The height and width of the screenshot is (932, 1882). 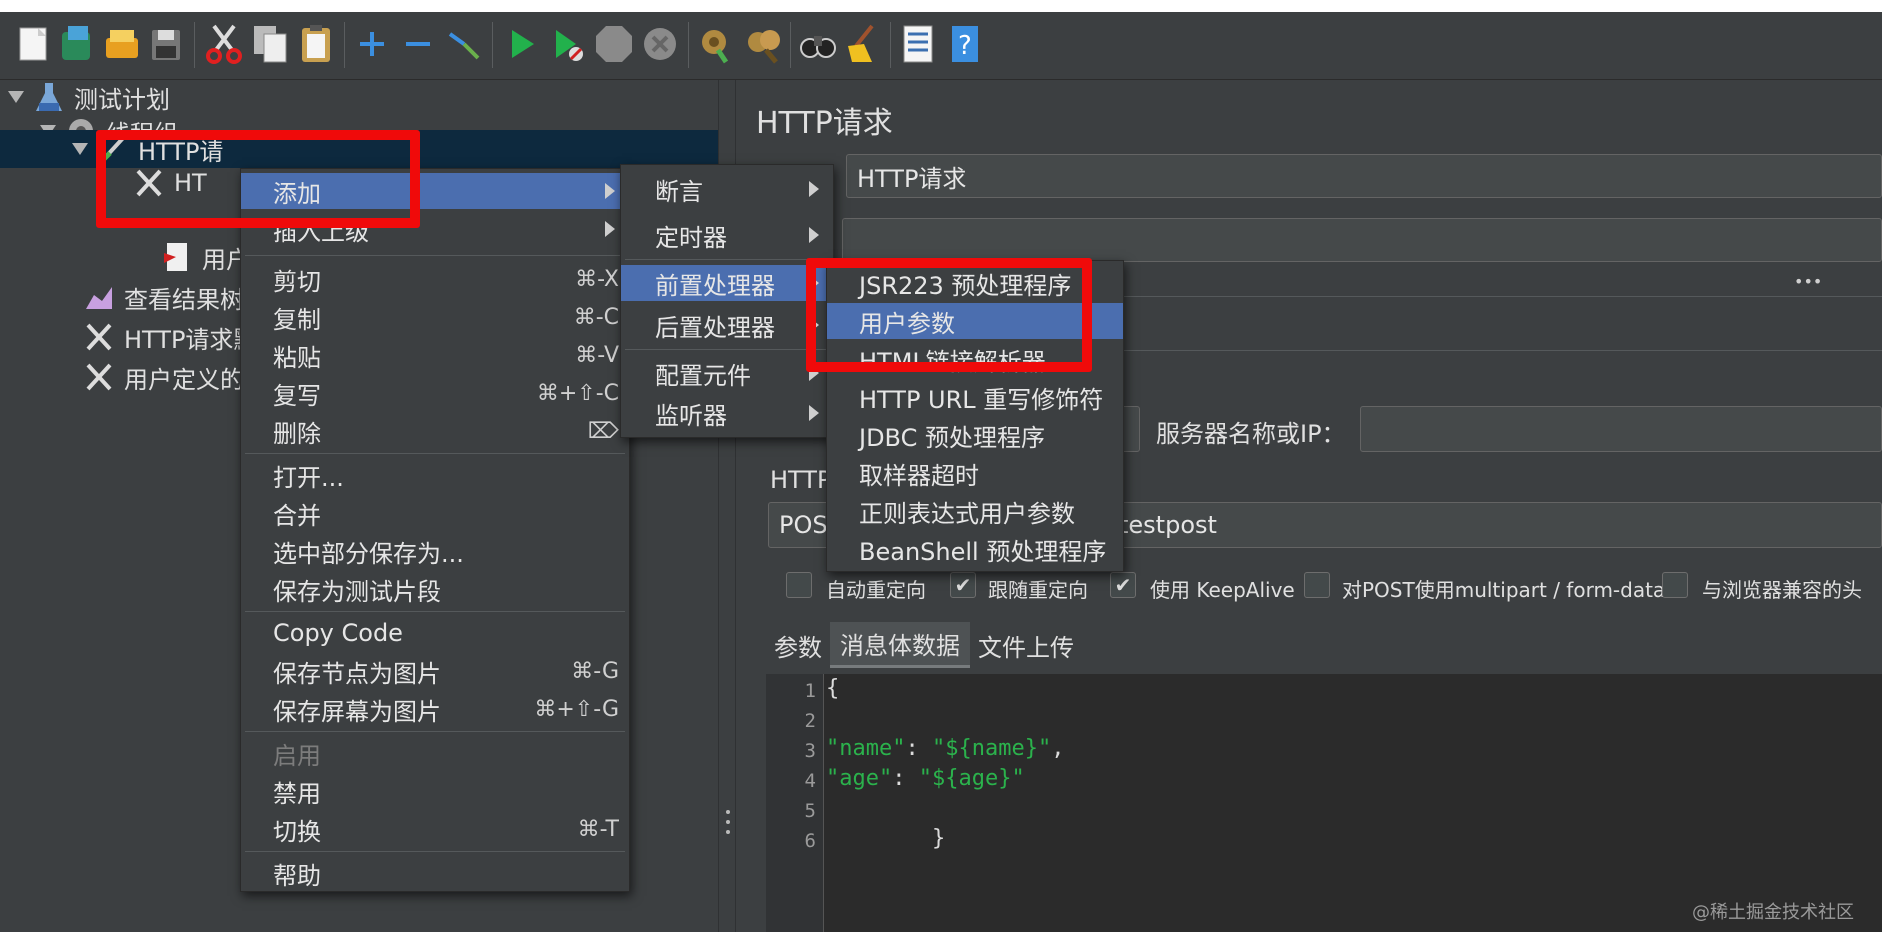 What do you see at coordinates (435, 873) in the screenshot?
I see `menu-item-help: 帮助` at bounding box center [435, 873].